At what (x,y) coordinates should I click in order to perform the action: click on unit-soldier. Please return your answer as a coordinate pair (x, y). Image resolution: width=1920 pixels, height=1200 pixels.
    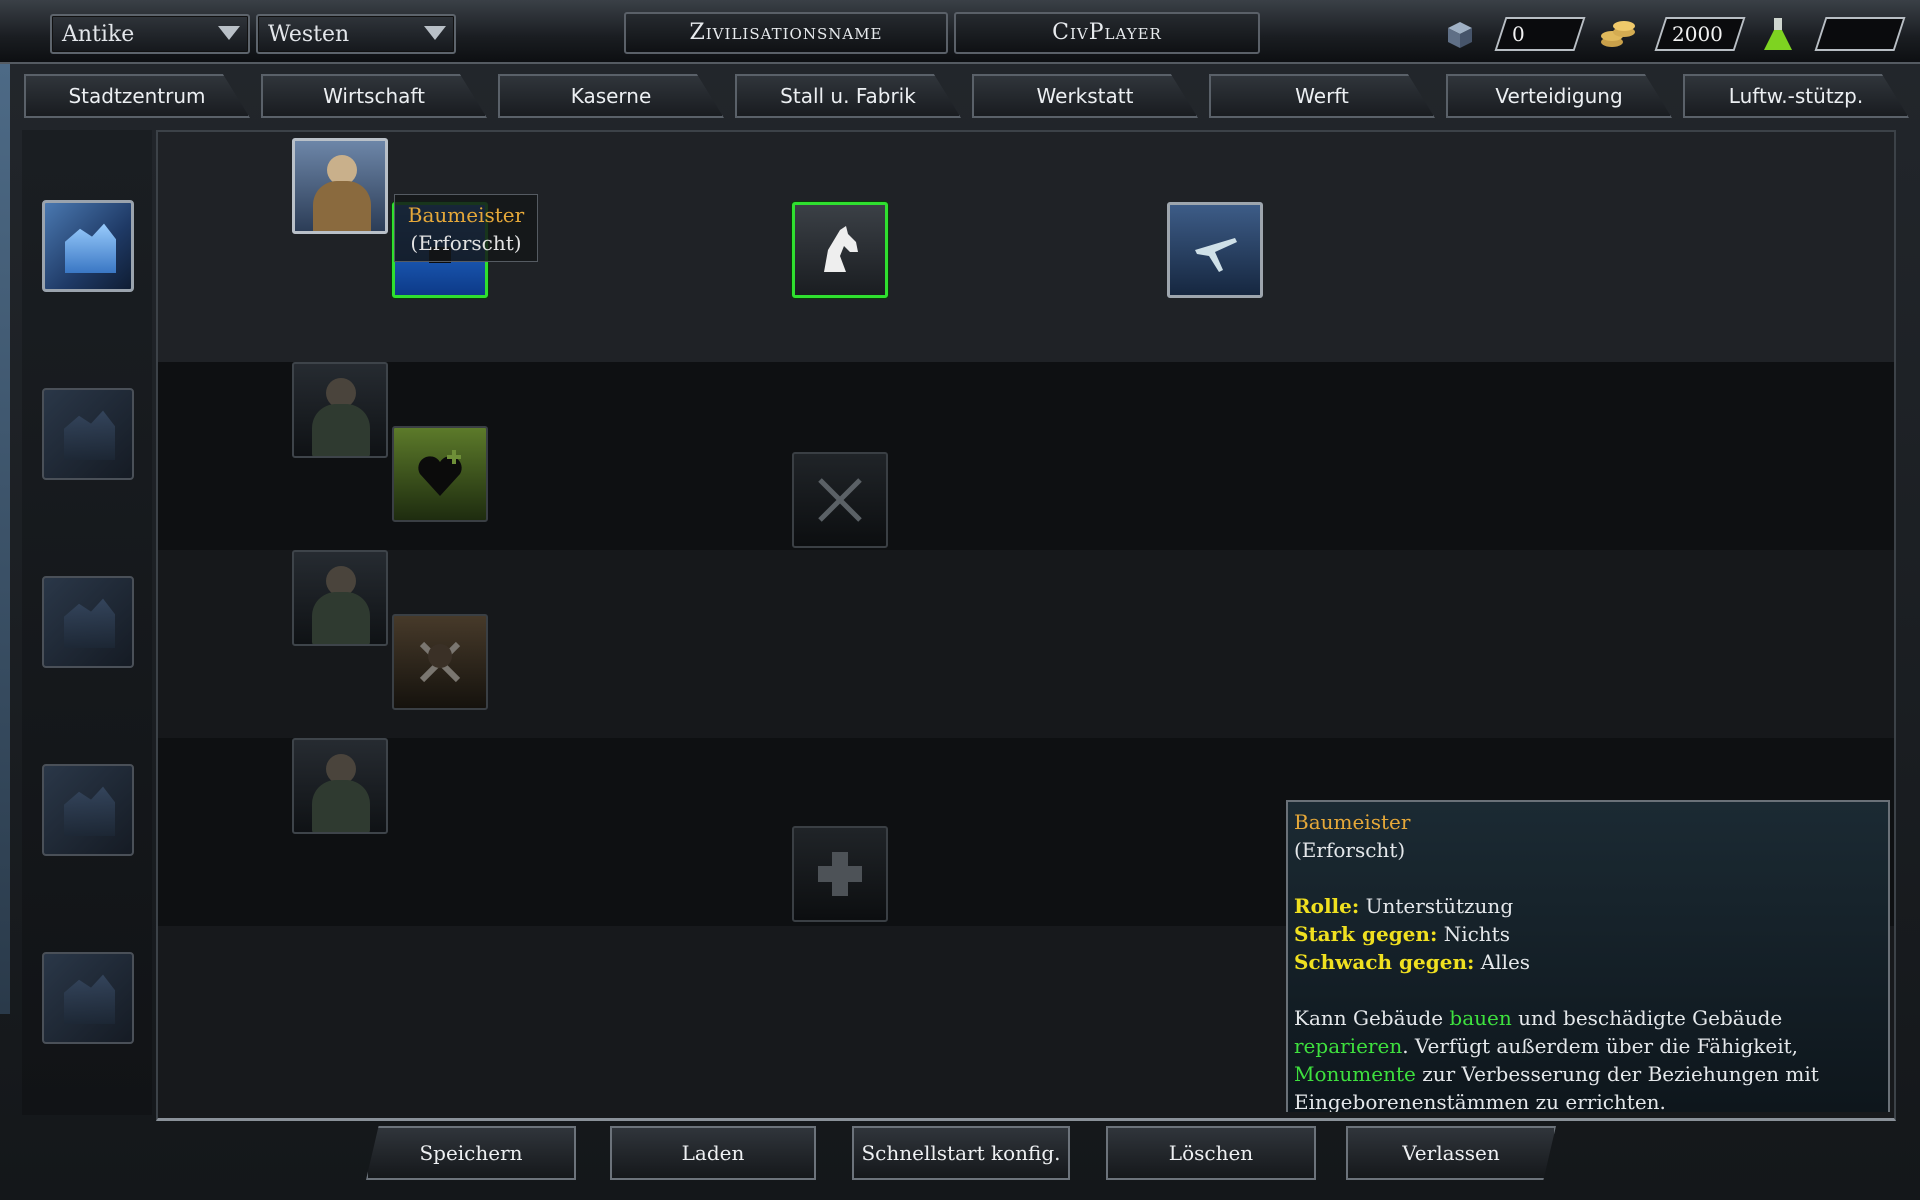
    Looking at the image, I should click on (340, 598).